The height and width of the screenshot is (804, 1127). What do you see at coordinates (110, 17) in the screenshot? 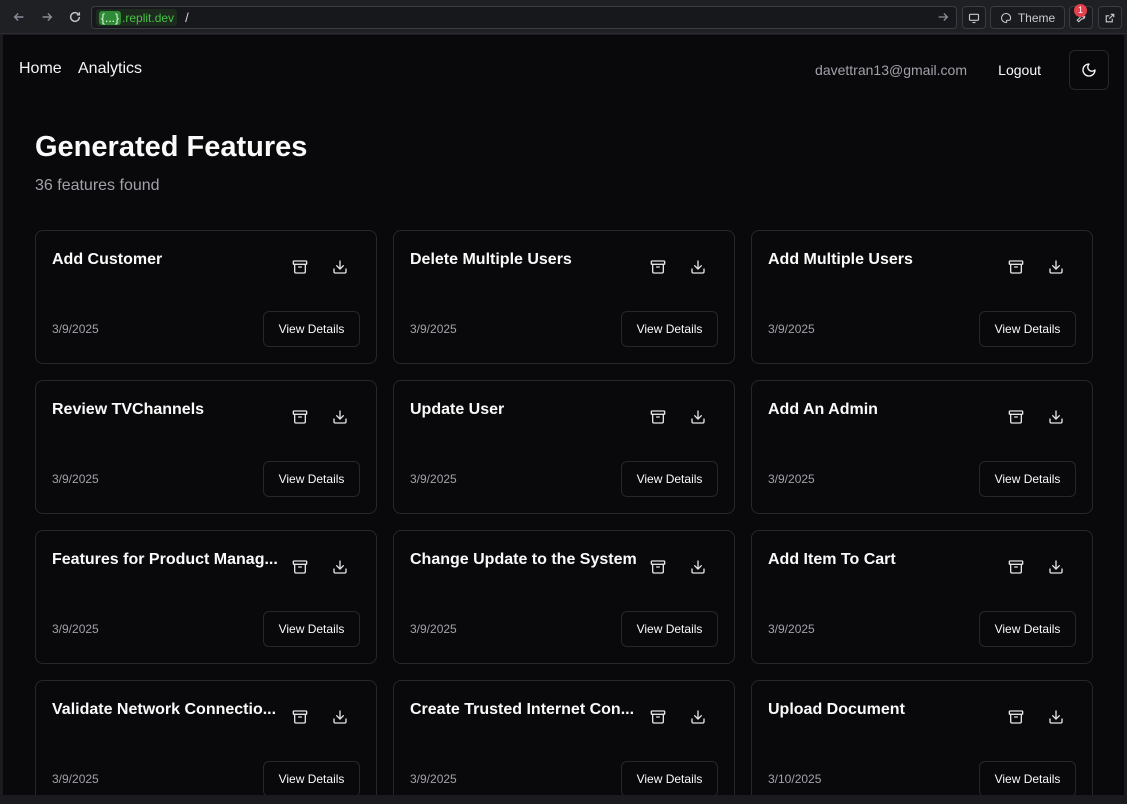
I see `host-badge: {...}` at bounding box center [110, 17].